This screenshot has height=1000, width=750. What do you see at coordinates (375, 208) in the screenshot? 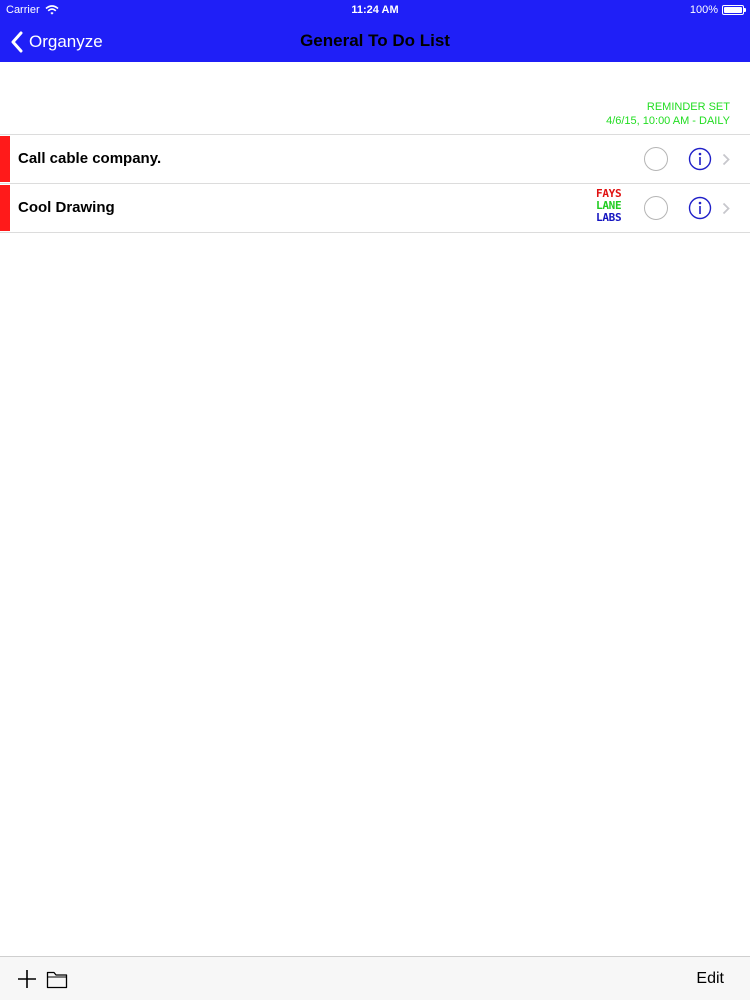
I see `list-item: Cool Drawing FAYS LANE LABS` at bounding box center [375, 208].